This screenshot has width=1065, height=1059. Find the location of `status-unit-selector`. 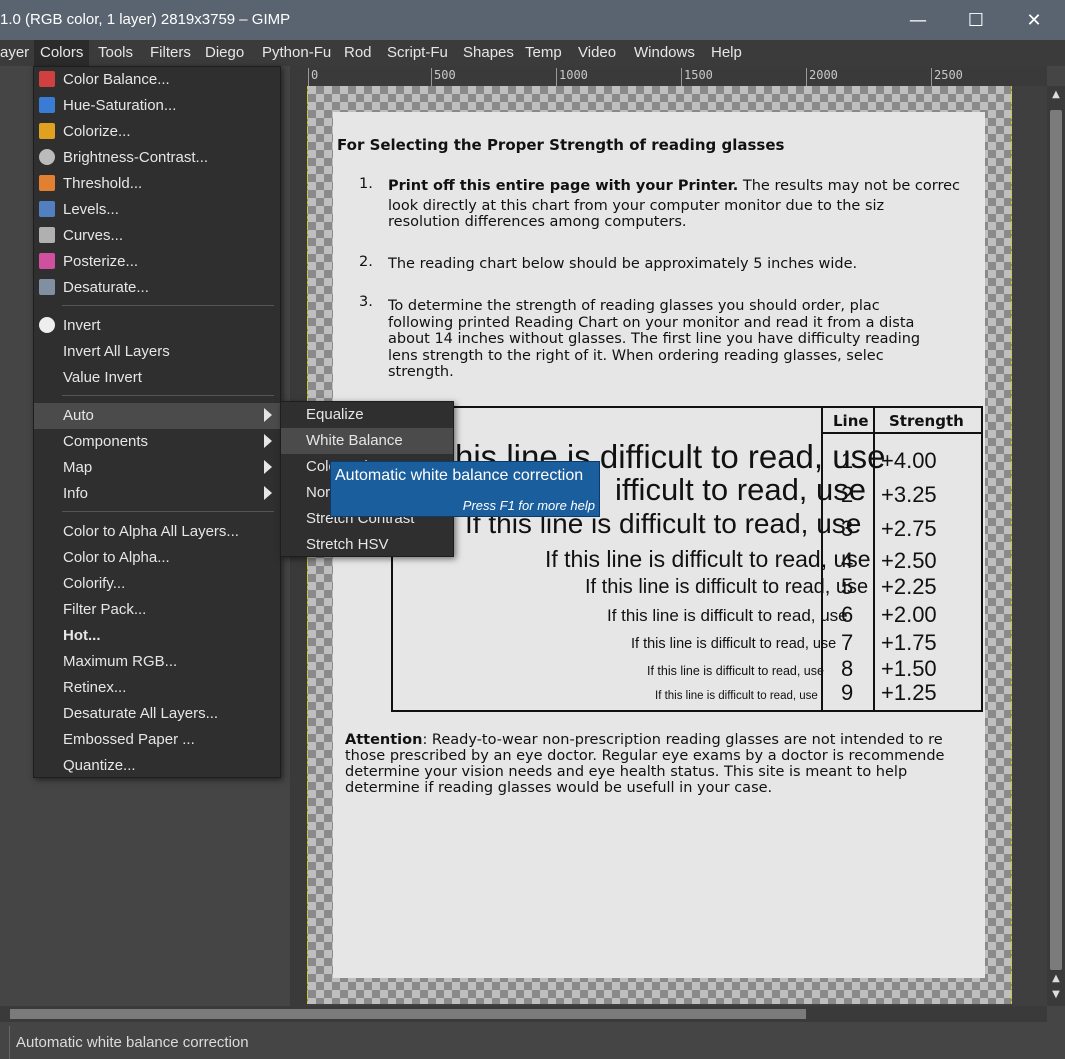

status-unit-selector is located at coordinates (5, 1042).